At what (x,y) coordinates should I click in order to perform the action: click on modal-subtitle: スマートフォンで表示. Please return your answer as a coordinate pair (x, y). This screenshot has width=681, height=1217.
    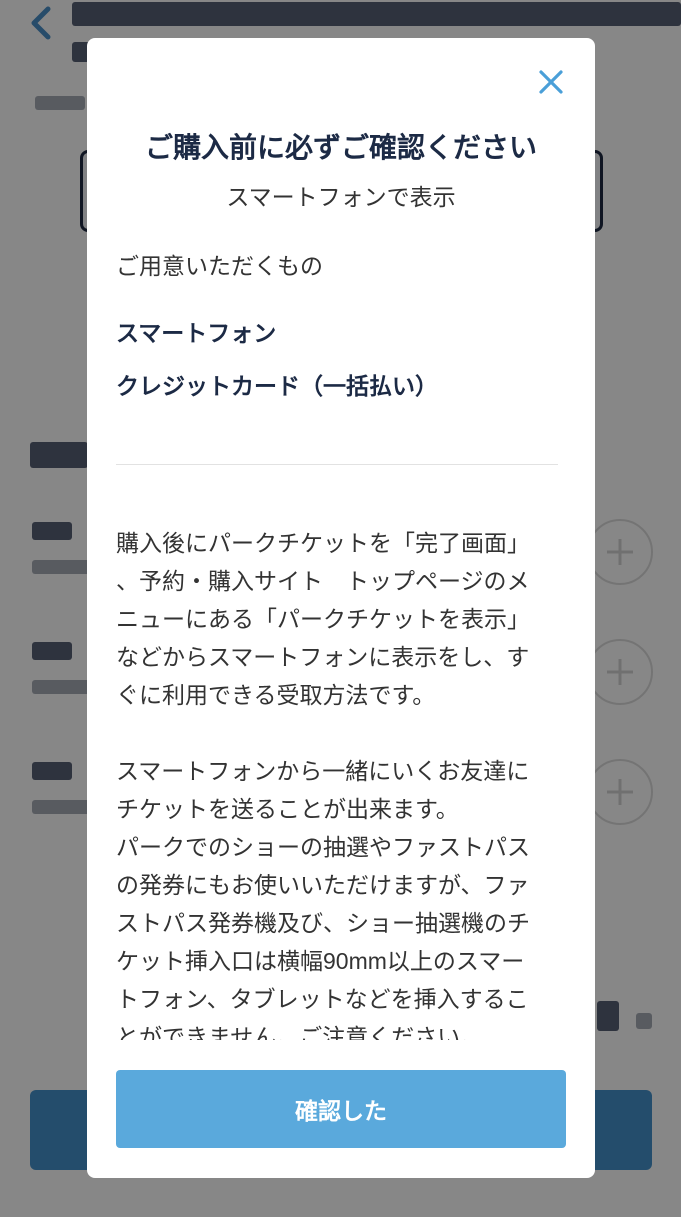
    Looking at the image, I should click on (341, 197).